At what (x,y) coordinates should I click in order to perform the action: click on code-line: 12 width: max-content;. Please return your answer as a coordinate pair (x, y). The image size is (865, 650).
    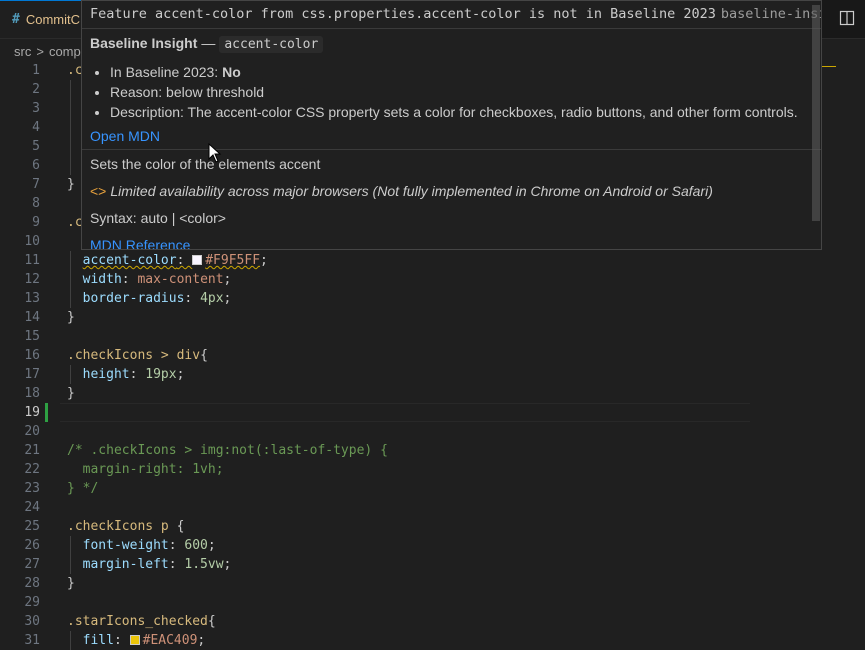
    Looking at the image, I should click on (432, 279).